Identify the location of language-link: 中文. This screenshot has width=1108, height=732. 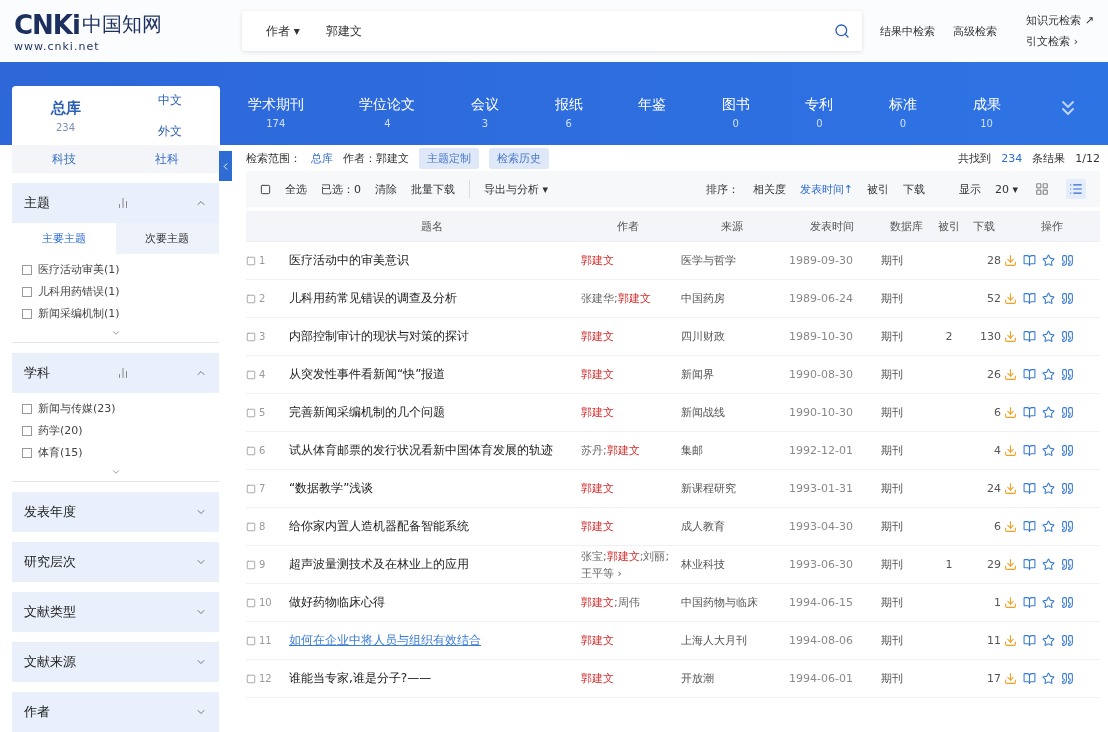
(169, 100).